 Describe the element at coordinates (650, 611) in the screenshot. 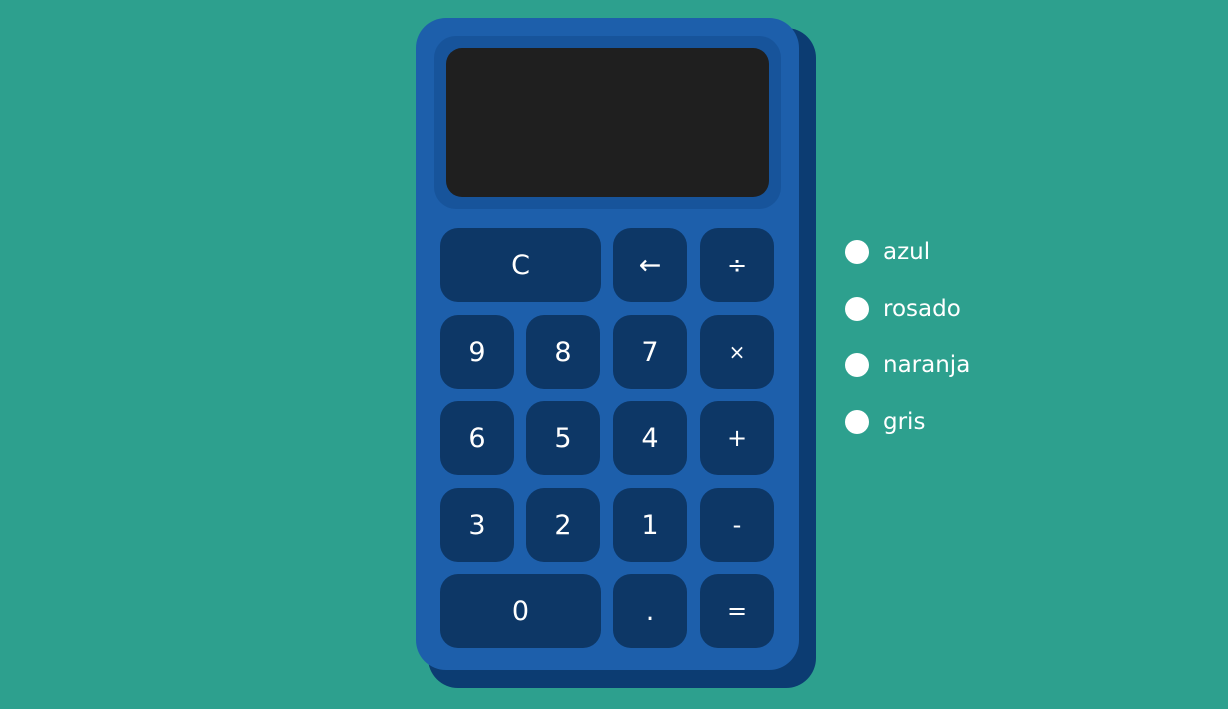

I see `decimal-button: .` at that location.